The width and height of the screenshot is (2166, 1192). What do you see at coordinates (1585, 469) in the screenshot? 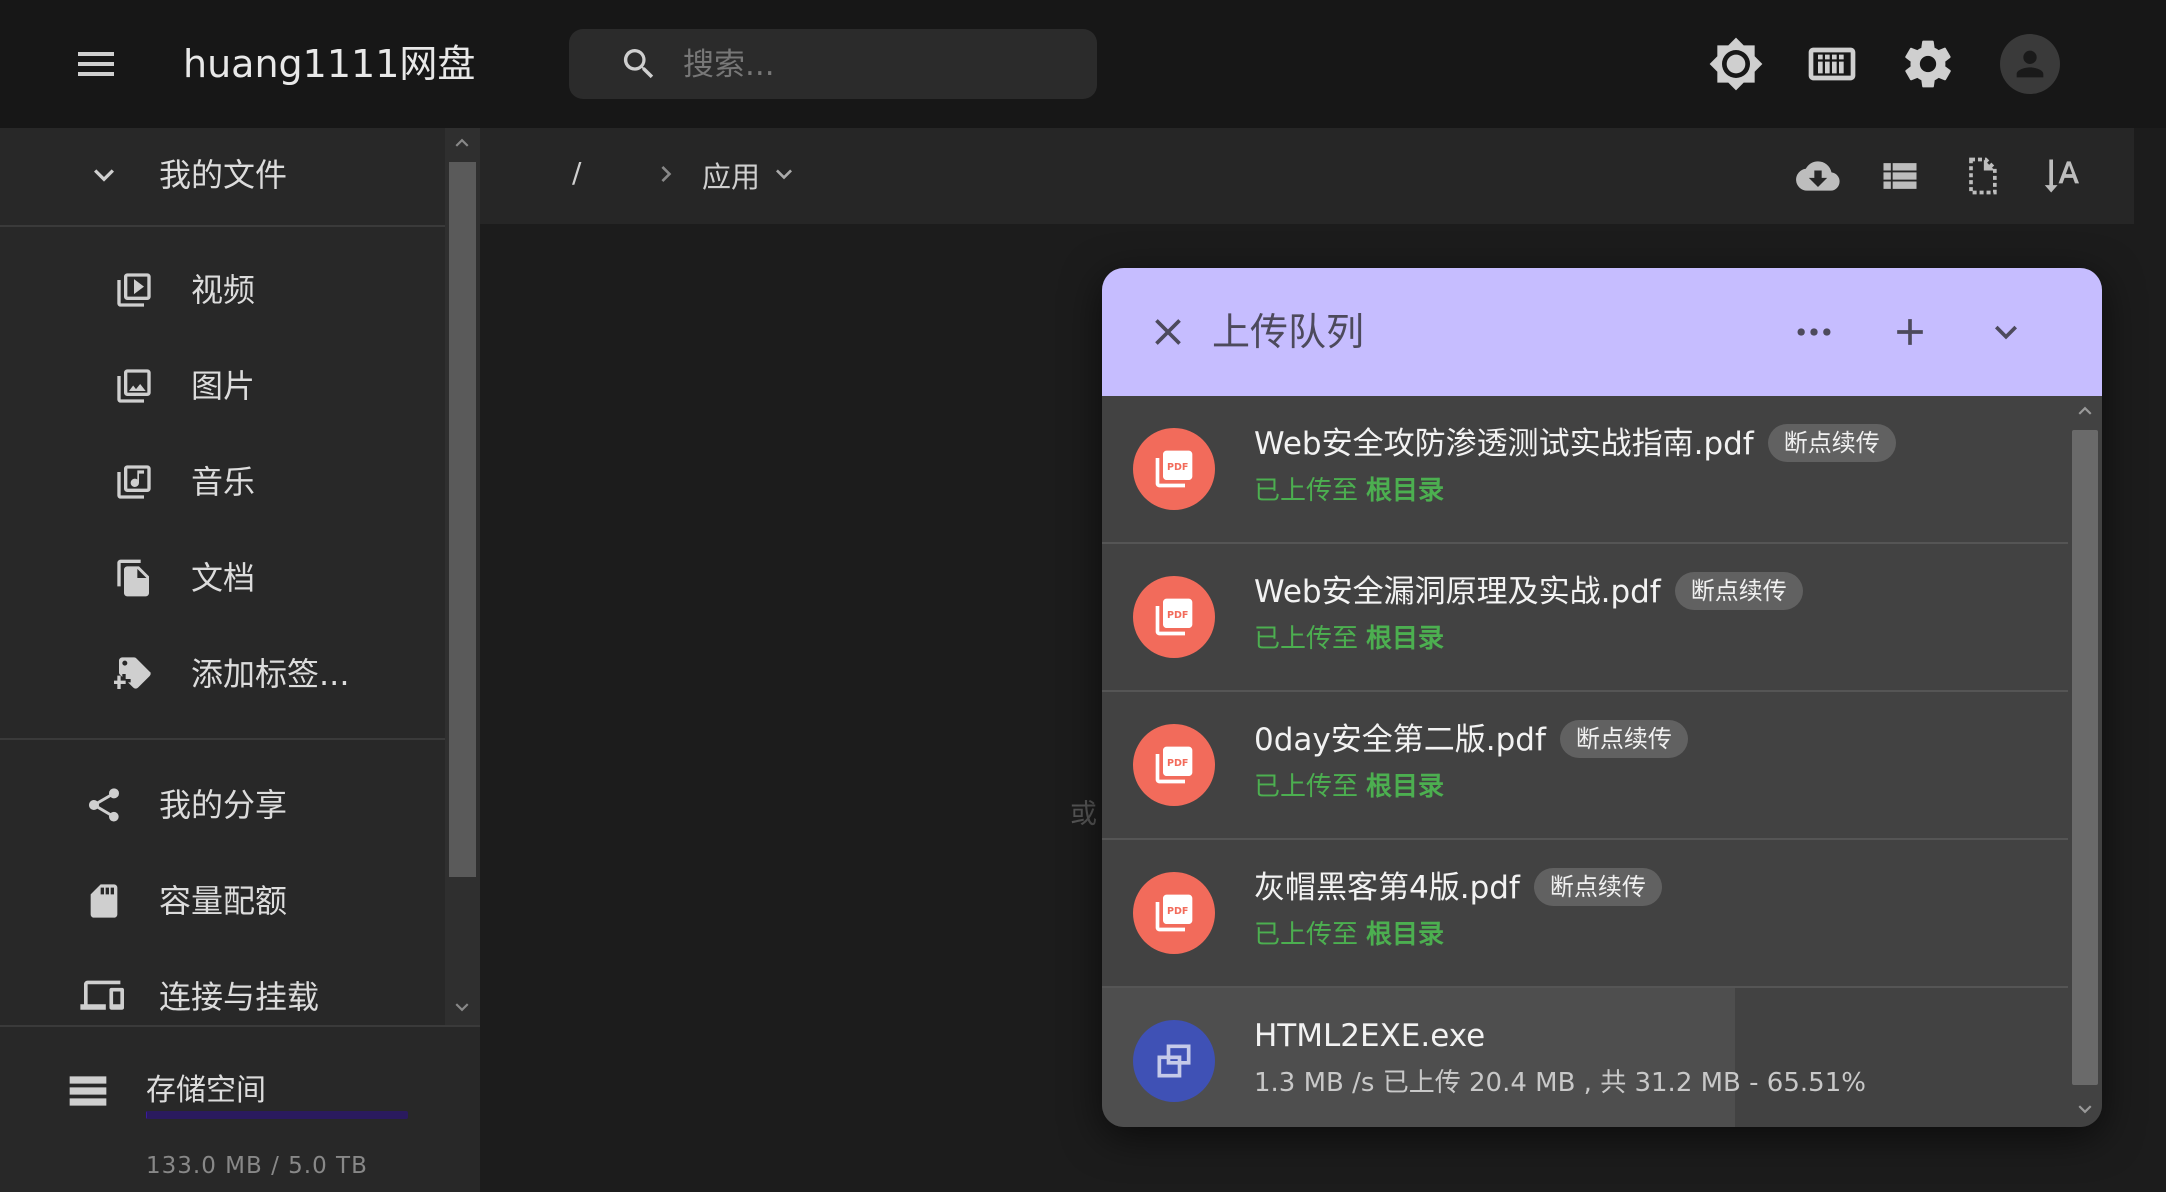
I see `list-item: PDF Web安全攻防渗透测试实战指南.pdf 断点续传 已上传至 根目录` at bounding box center [1585, 469].